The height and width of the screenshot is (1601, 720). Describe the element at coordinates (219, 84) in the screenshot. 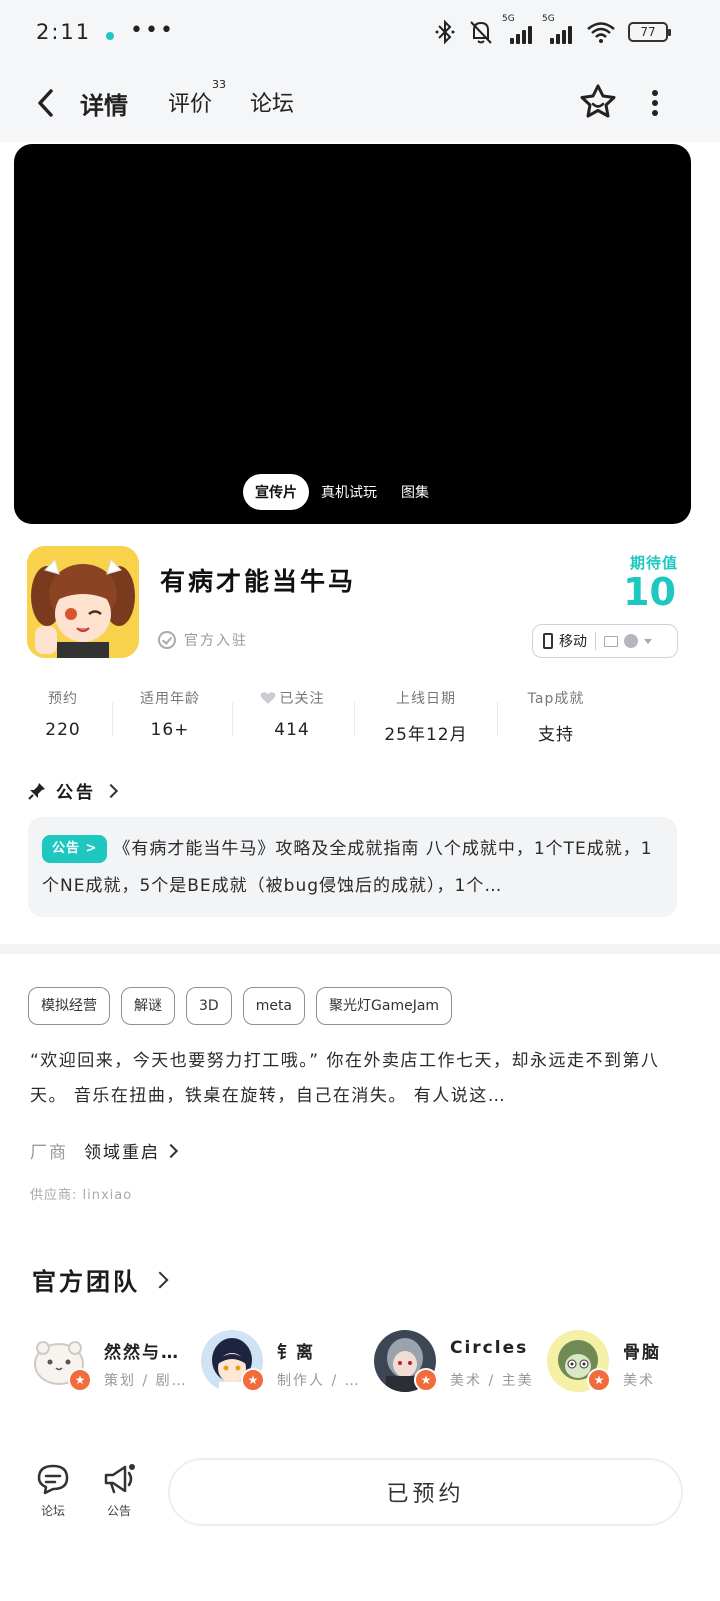

I see `review-count: 33` at that location.